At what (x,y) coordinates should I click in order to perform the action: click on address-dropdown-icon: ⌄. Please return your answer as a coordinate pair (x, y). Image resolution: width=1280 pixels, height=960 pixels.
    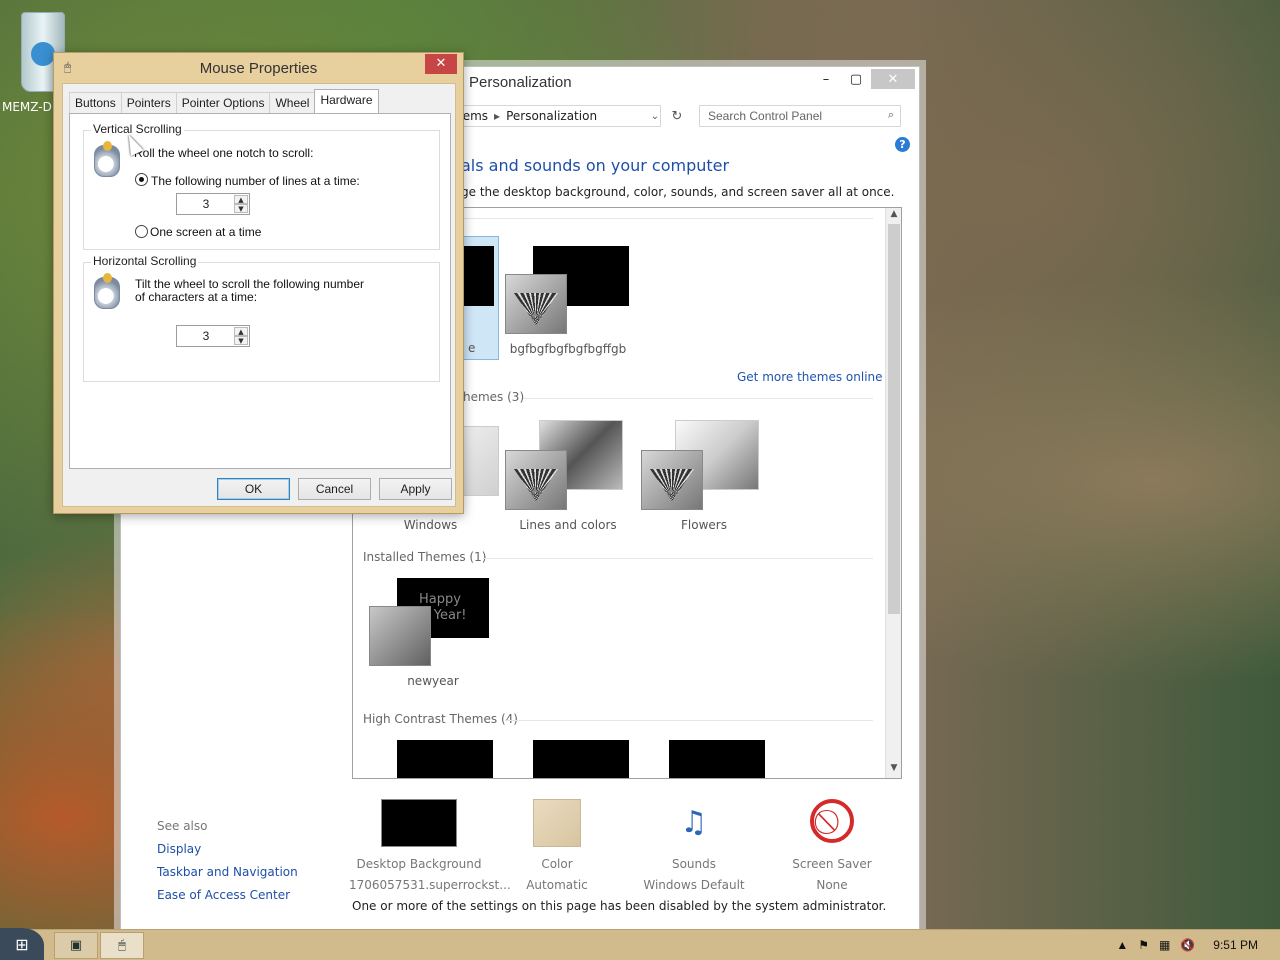
    Looking at the image, I should click on (655, 116).